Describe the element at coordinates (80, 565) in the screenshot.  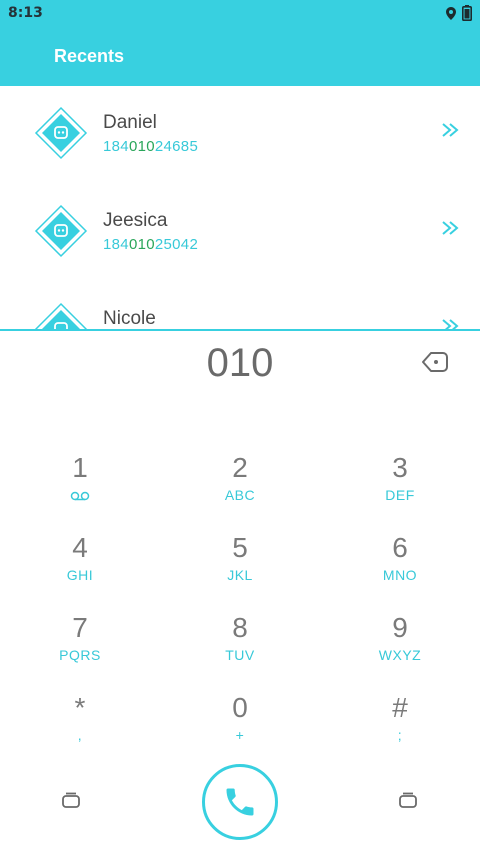
I see `key-4: 4 GHI` at that location.